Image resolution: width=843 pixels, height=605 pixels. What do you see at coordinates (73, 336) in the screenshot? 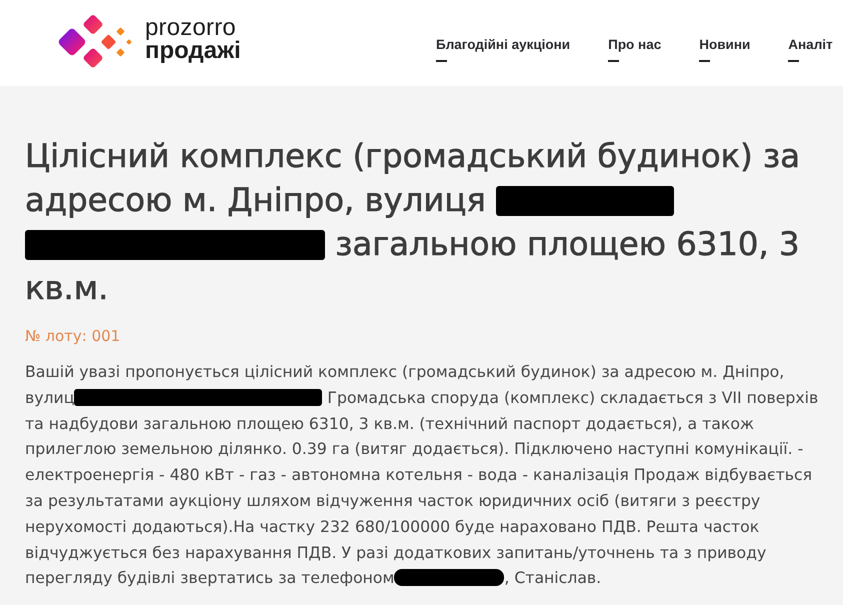
I see `lot-number: № лоту: 001` at bounding box center [73, 336].